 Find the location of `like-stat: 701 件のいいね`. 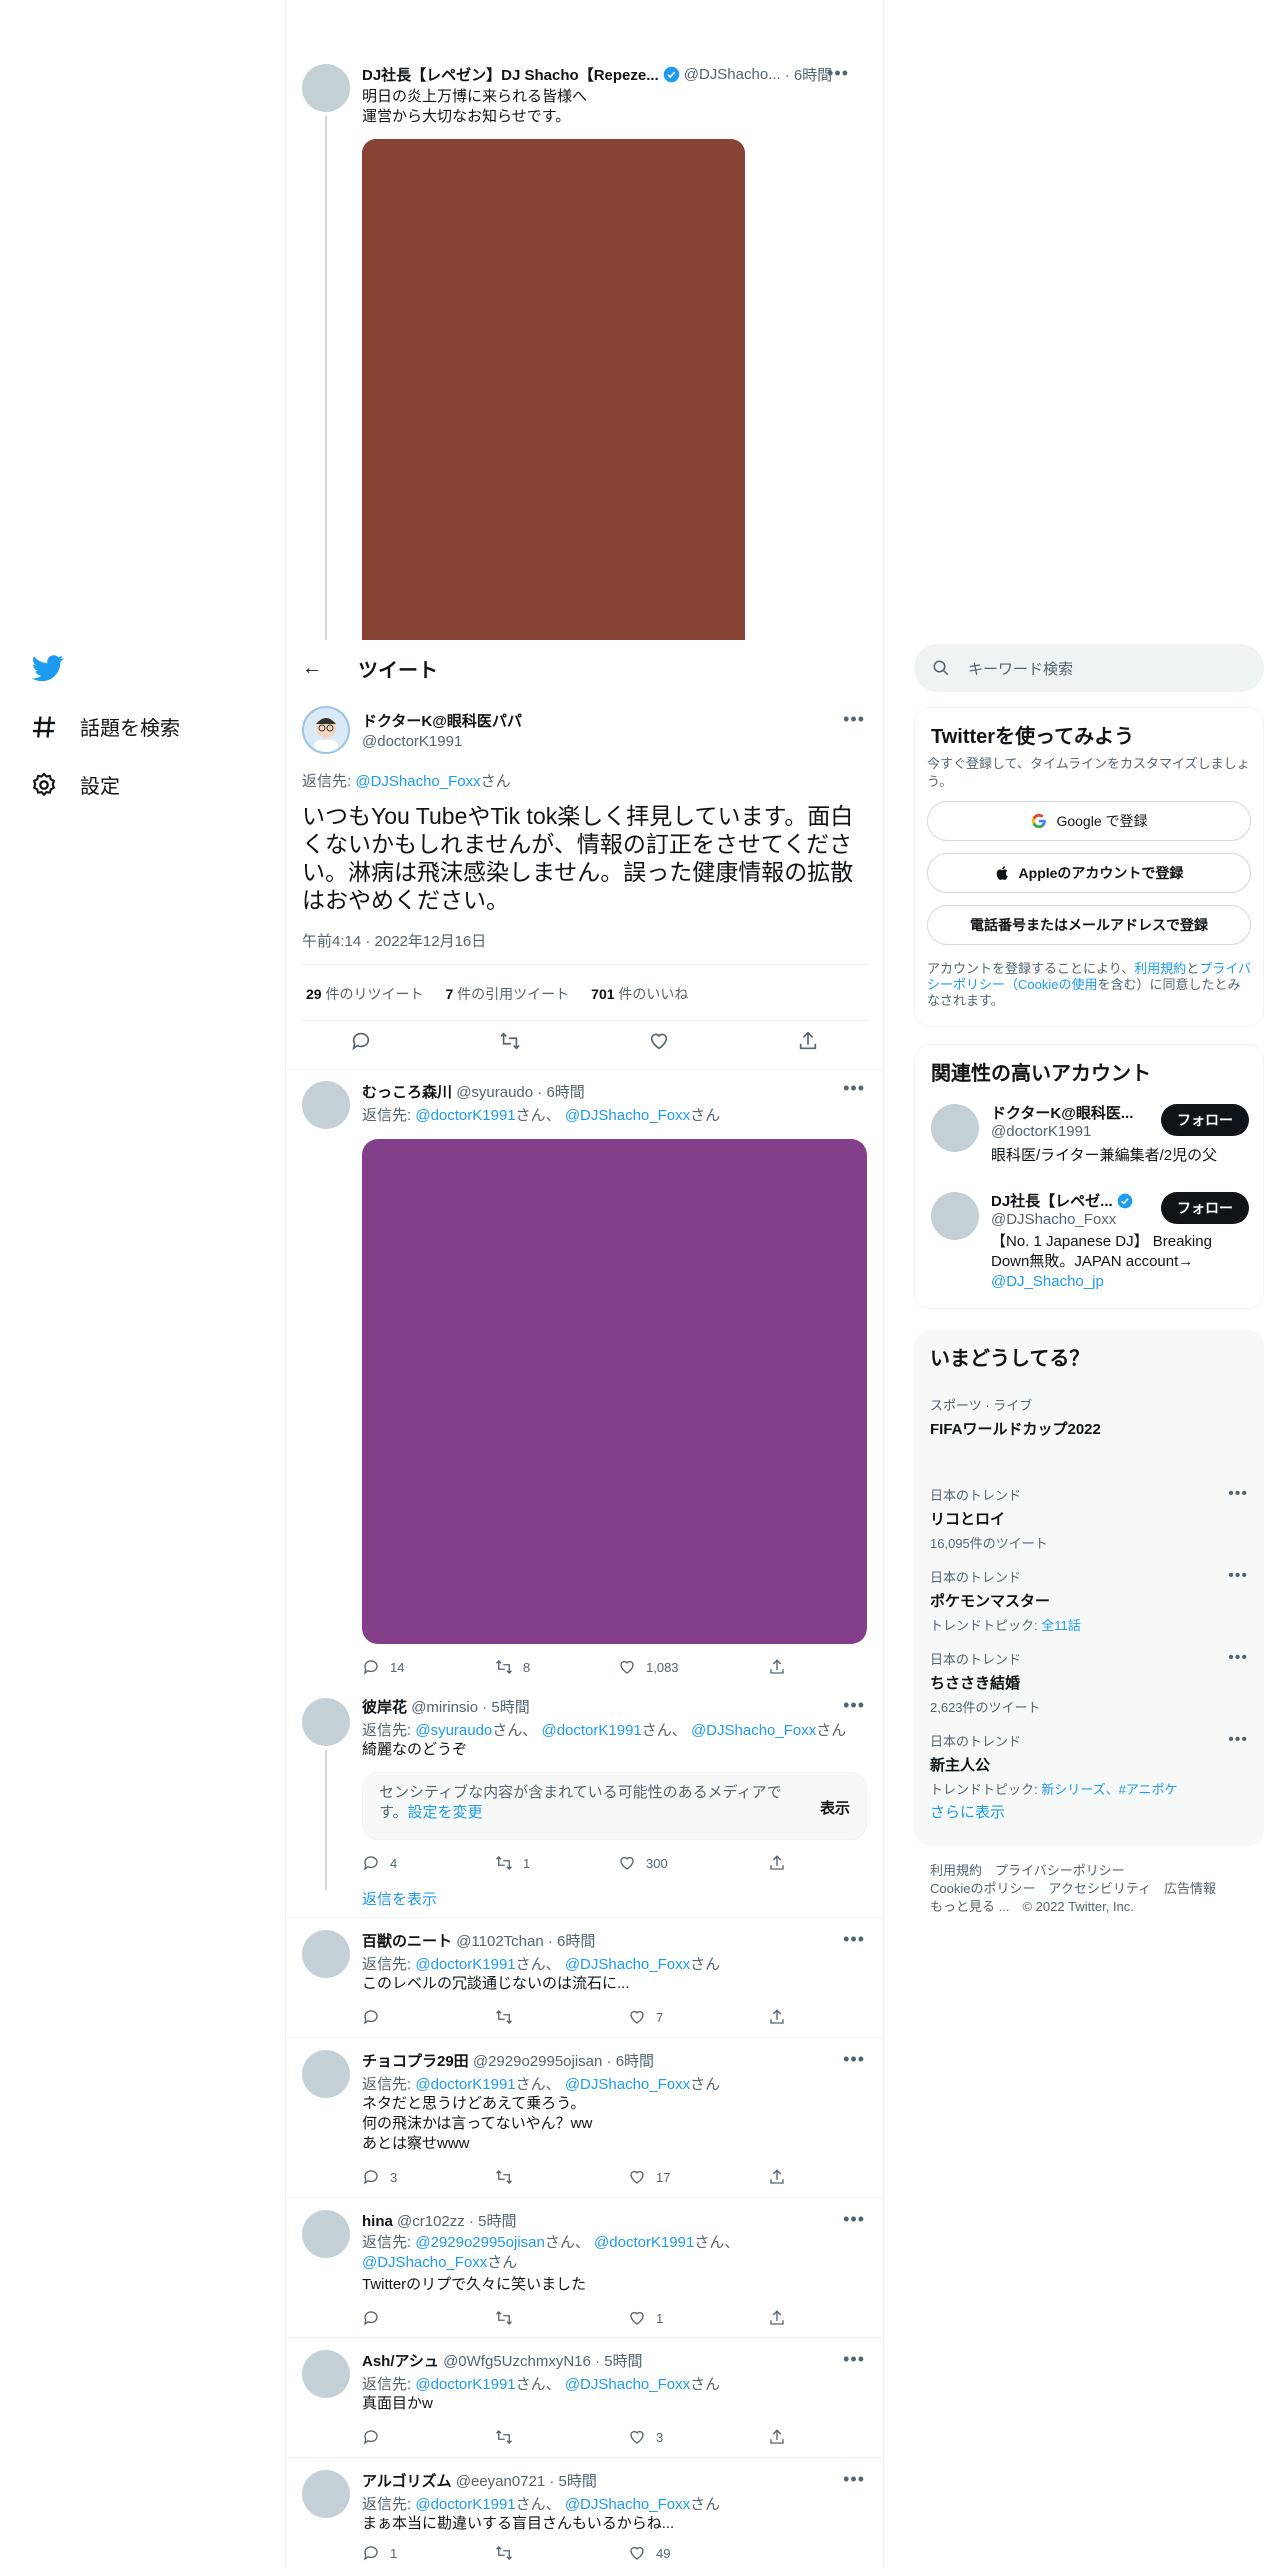

like-stat: 701 件のいいね is located at coordinates (639, 994).